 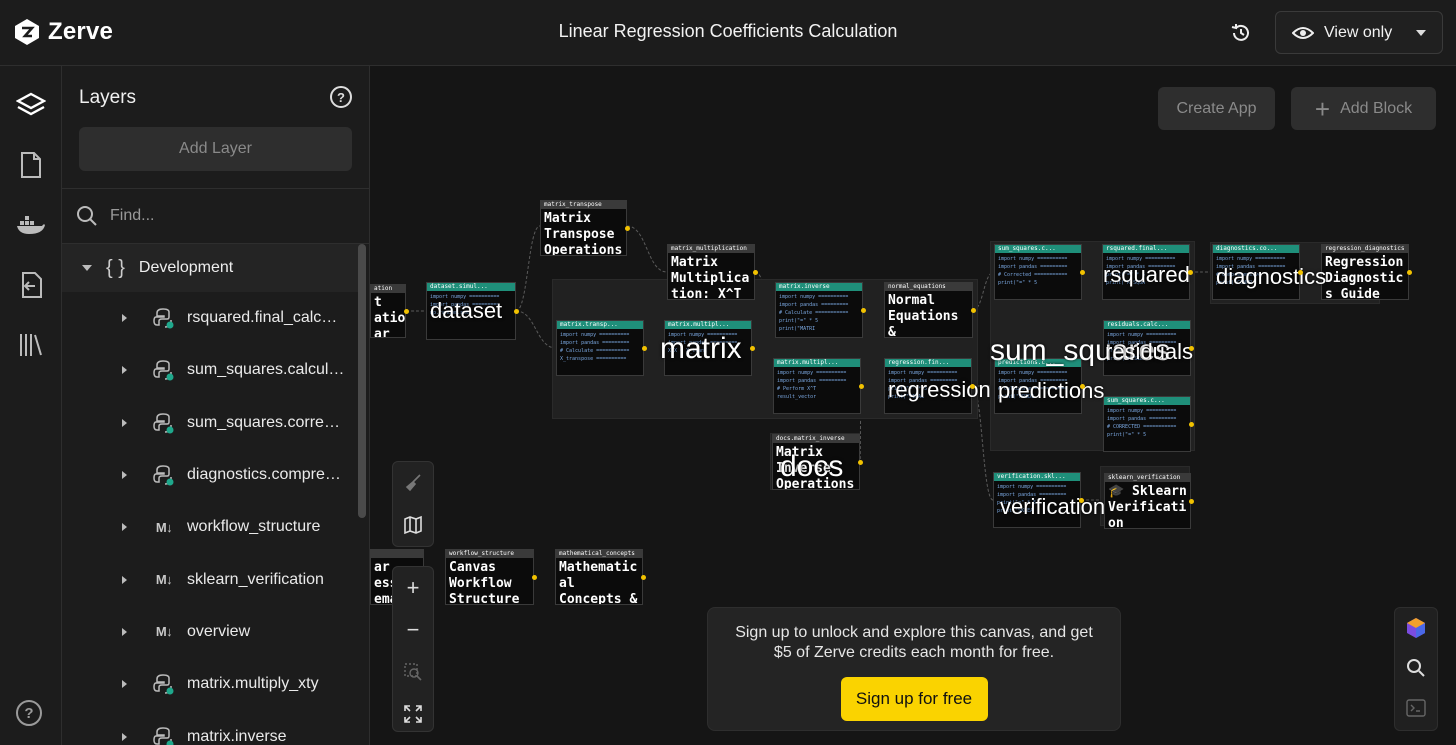 What do you see at coordinates (413, 714) in the screenshot?
I see `fit-view-button` at bounding box center [413, 714].